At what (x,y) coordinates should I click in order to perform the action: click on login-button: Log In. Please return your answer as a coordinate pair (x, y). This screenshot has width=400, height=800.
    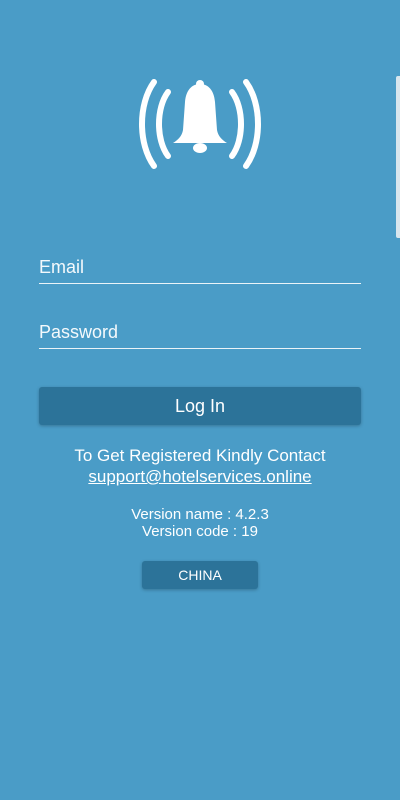
    Looking at the image, I should click on (200, 406).